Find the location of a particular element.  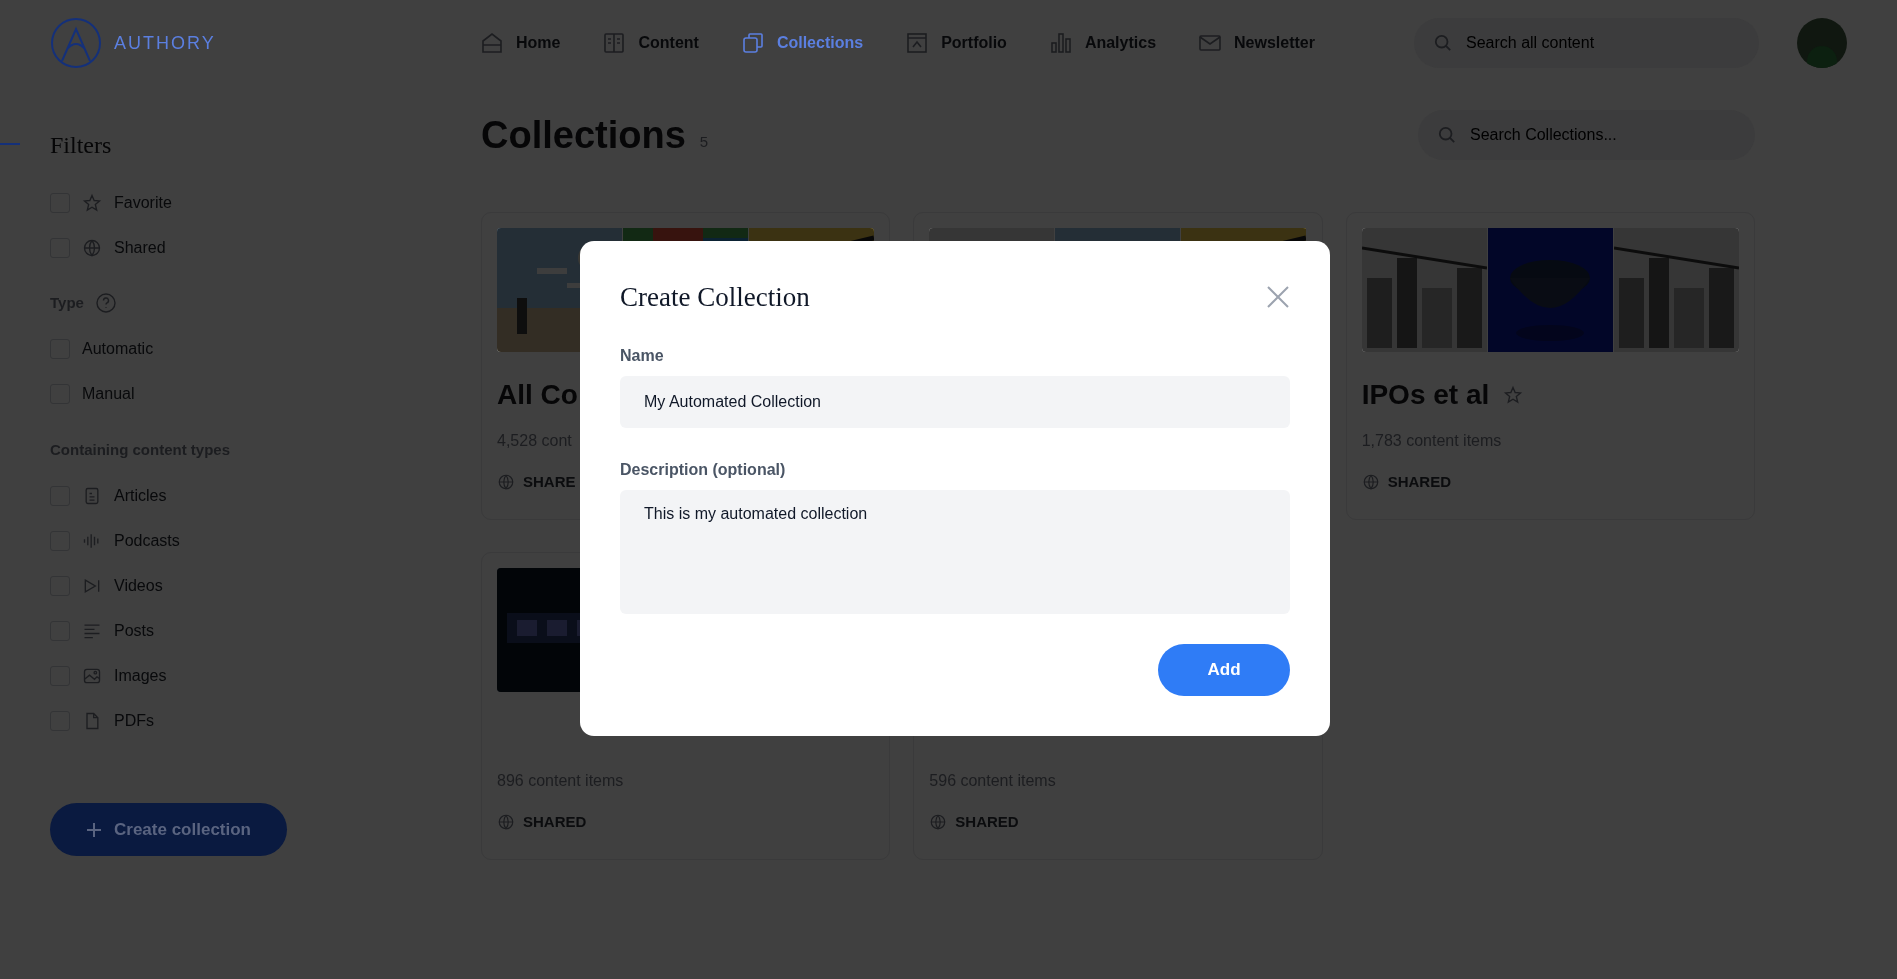

logo-icon is located at coordinates (76, 43).